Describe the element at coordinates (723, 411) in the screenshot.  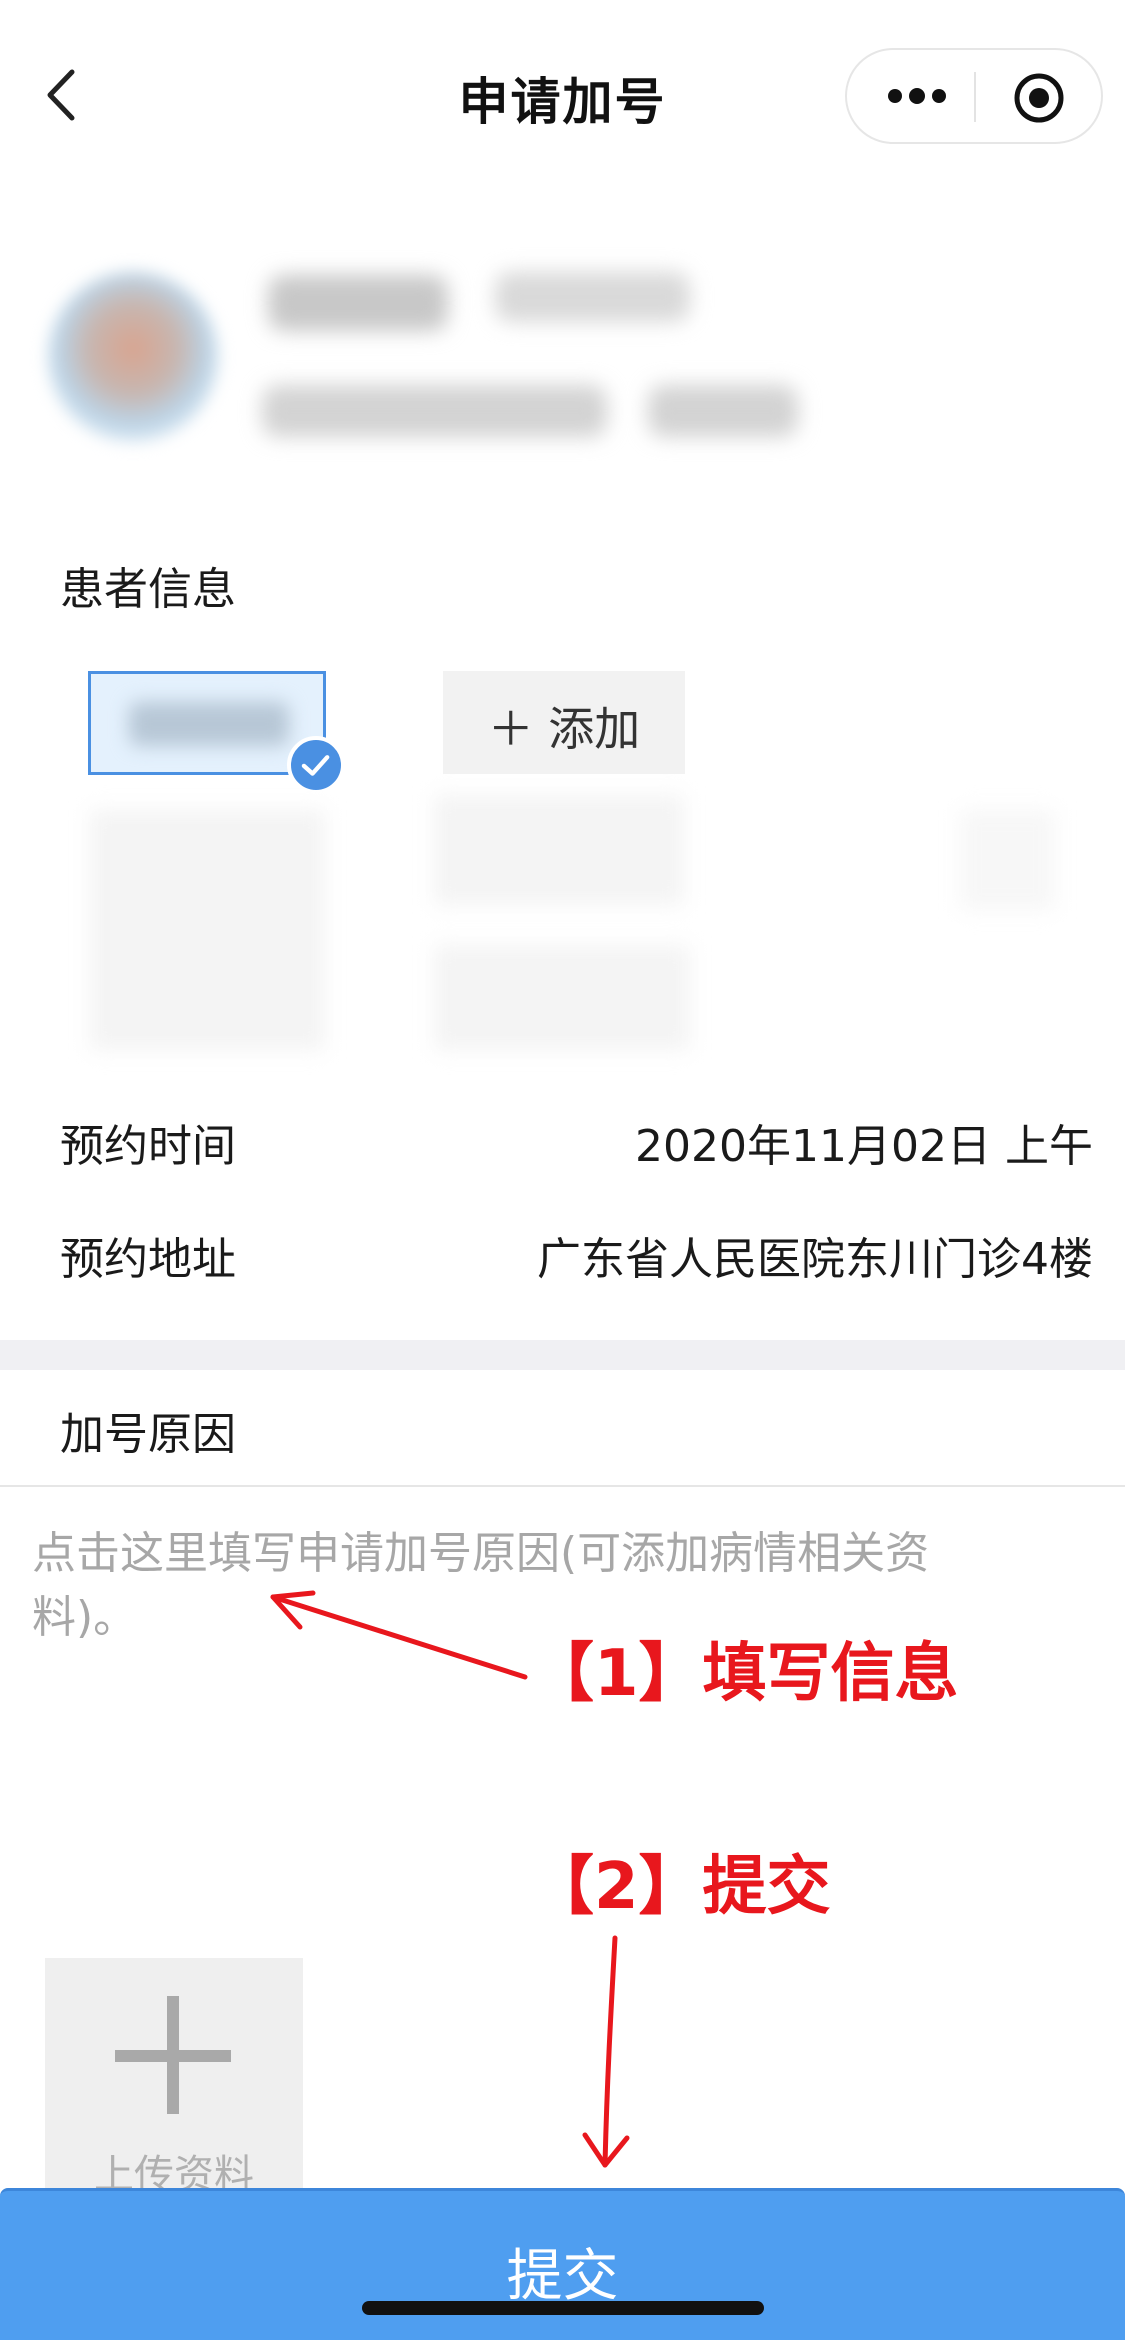
I see `doctor-dept-blurred` at that location.